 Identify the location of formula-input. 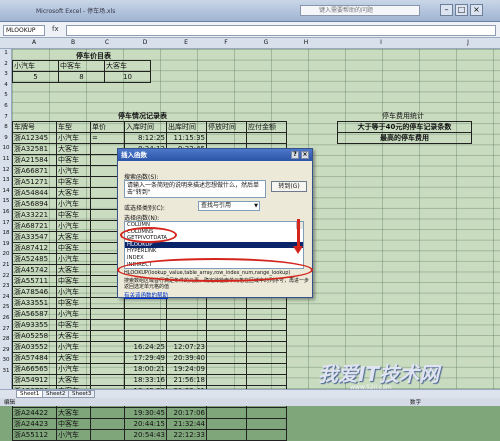
(281, 30).